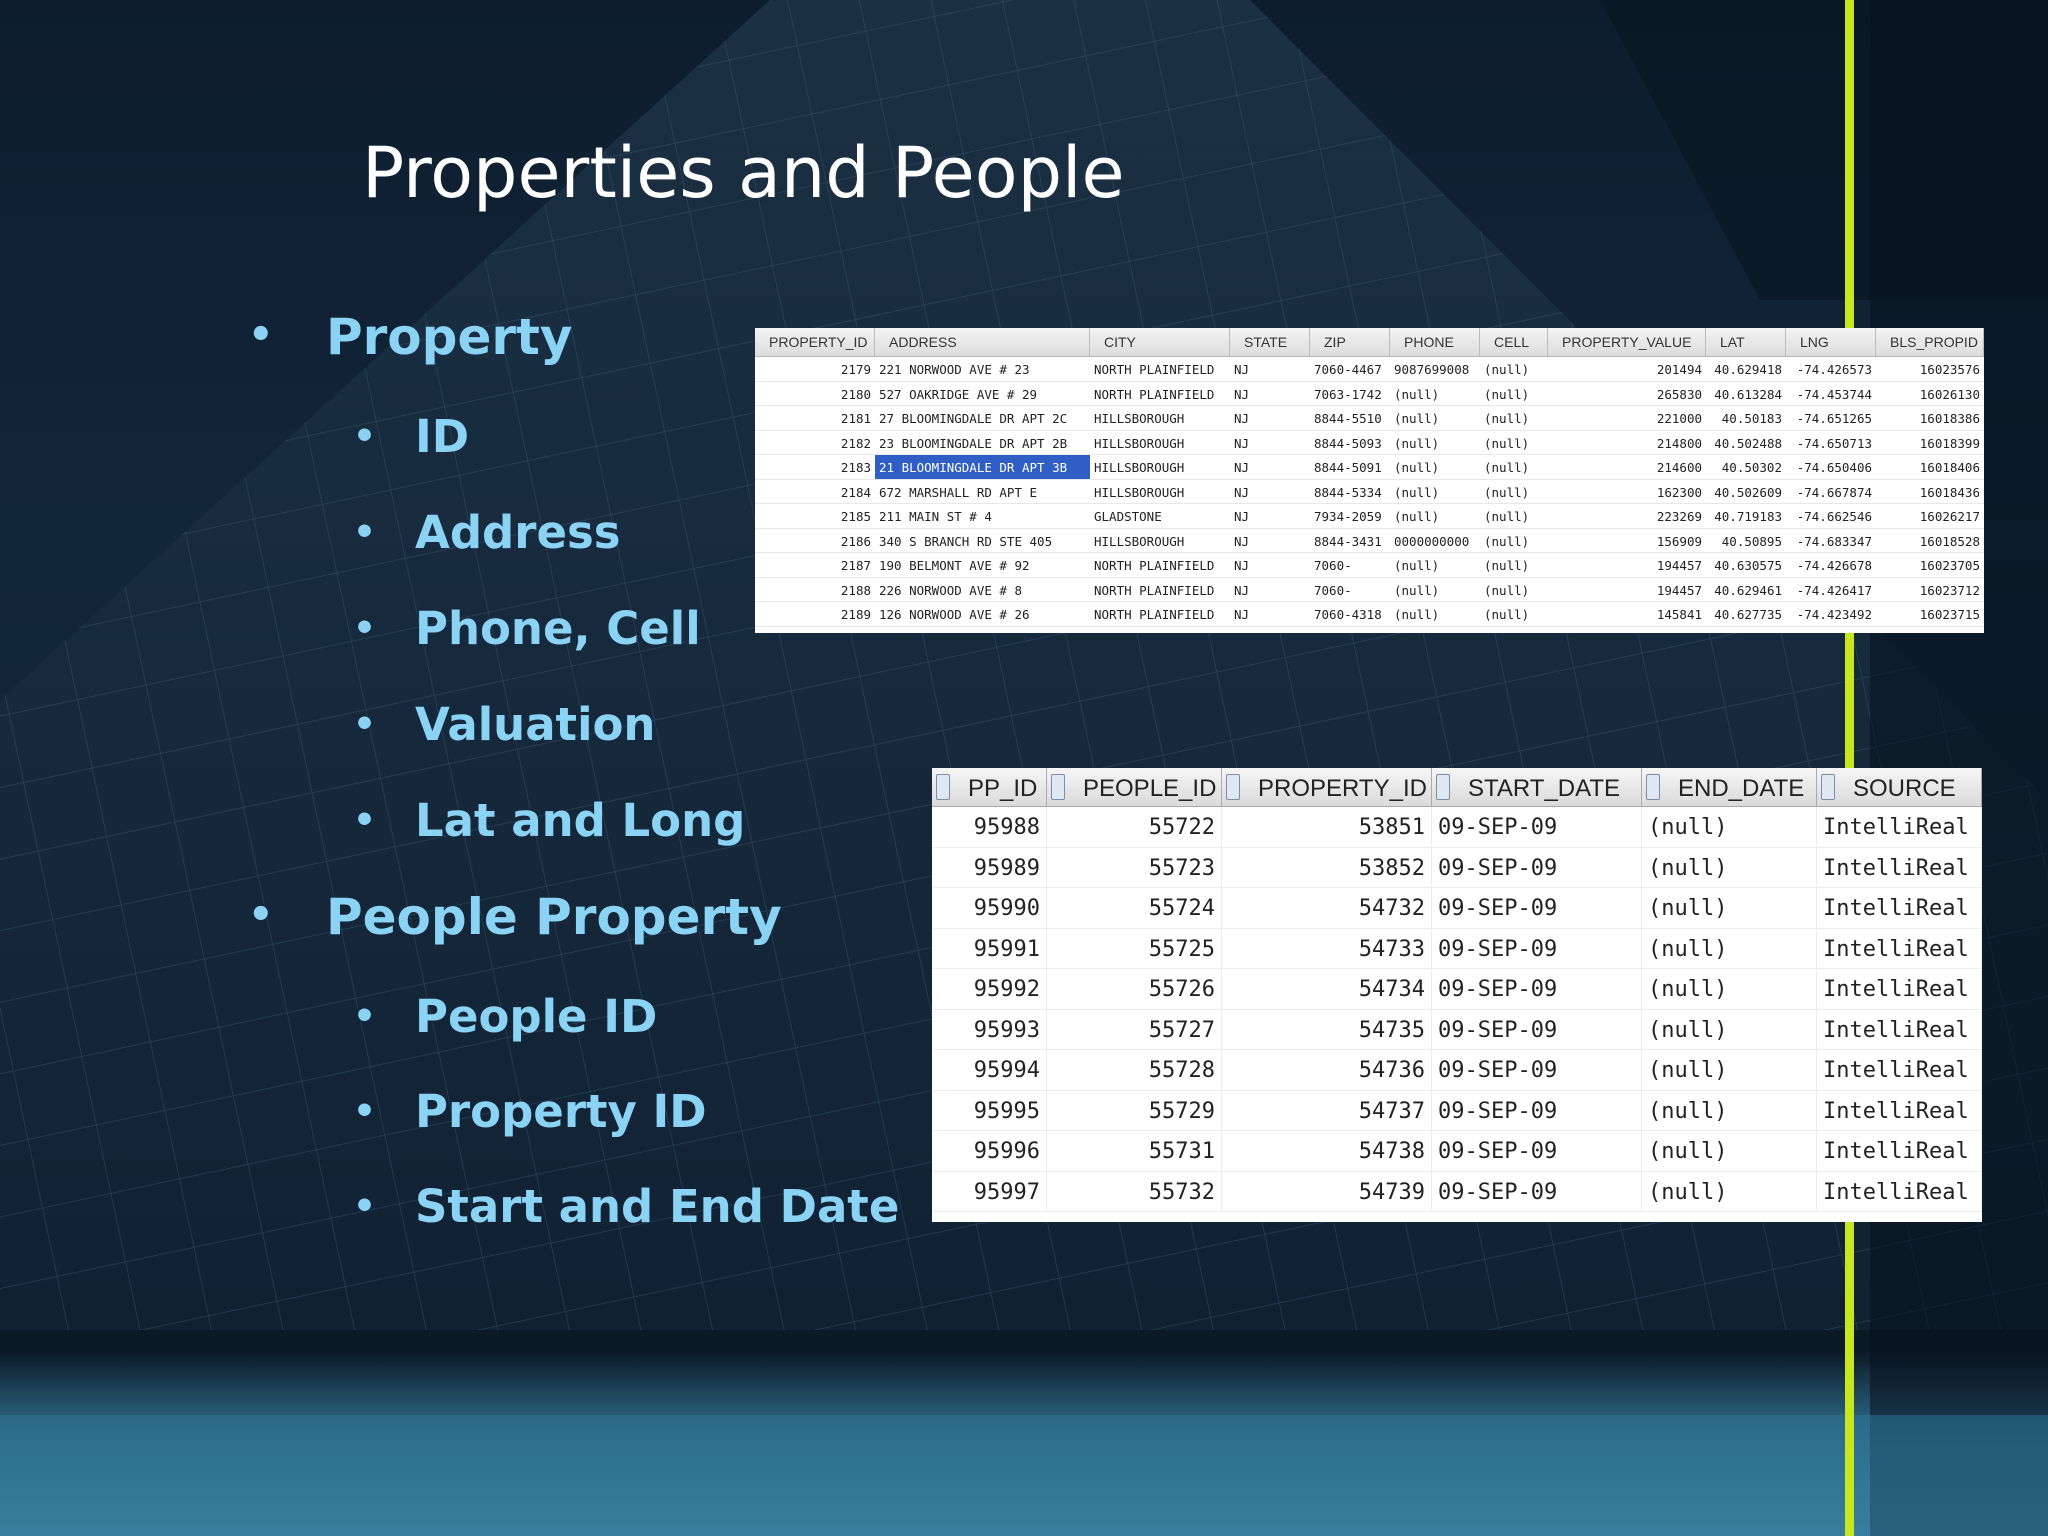 The image size is (2048, 1536). Describe the element at coordinates (1831, 394) in the screenshot. I see `table-cell: -74.453744` at that location.